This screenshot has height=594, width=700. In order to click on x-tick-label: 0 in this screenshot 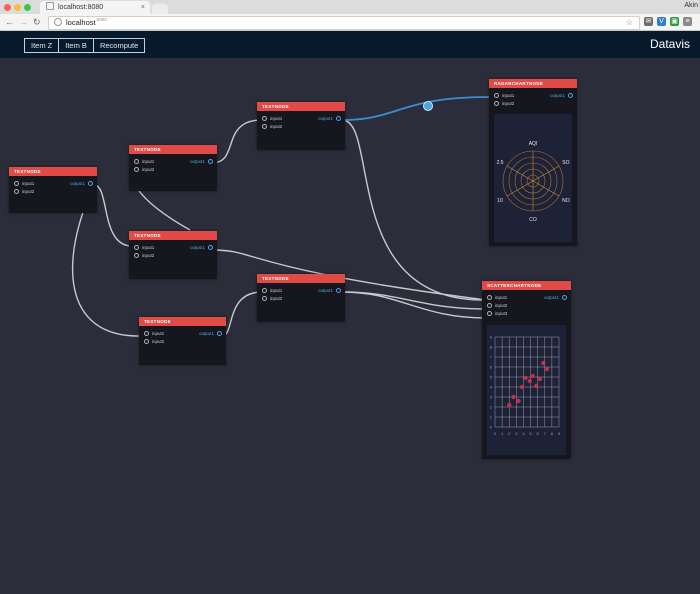, I will do `click(495, 433)`.